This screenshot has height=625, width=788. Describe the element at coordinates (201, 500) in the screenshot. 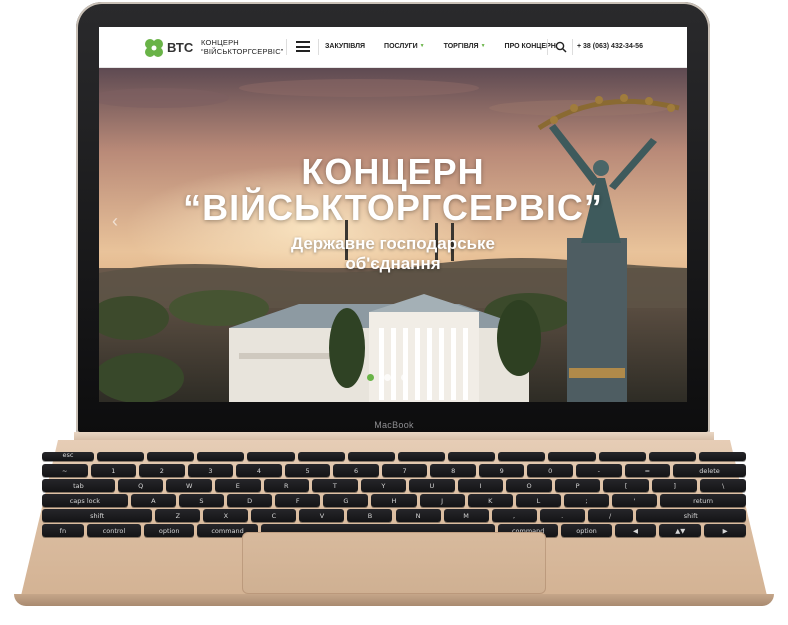

I see `key-s: S` at that location.